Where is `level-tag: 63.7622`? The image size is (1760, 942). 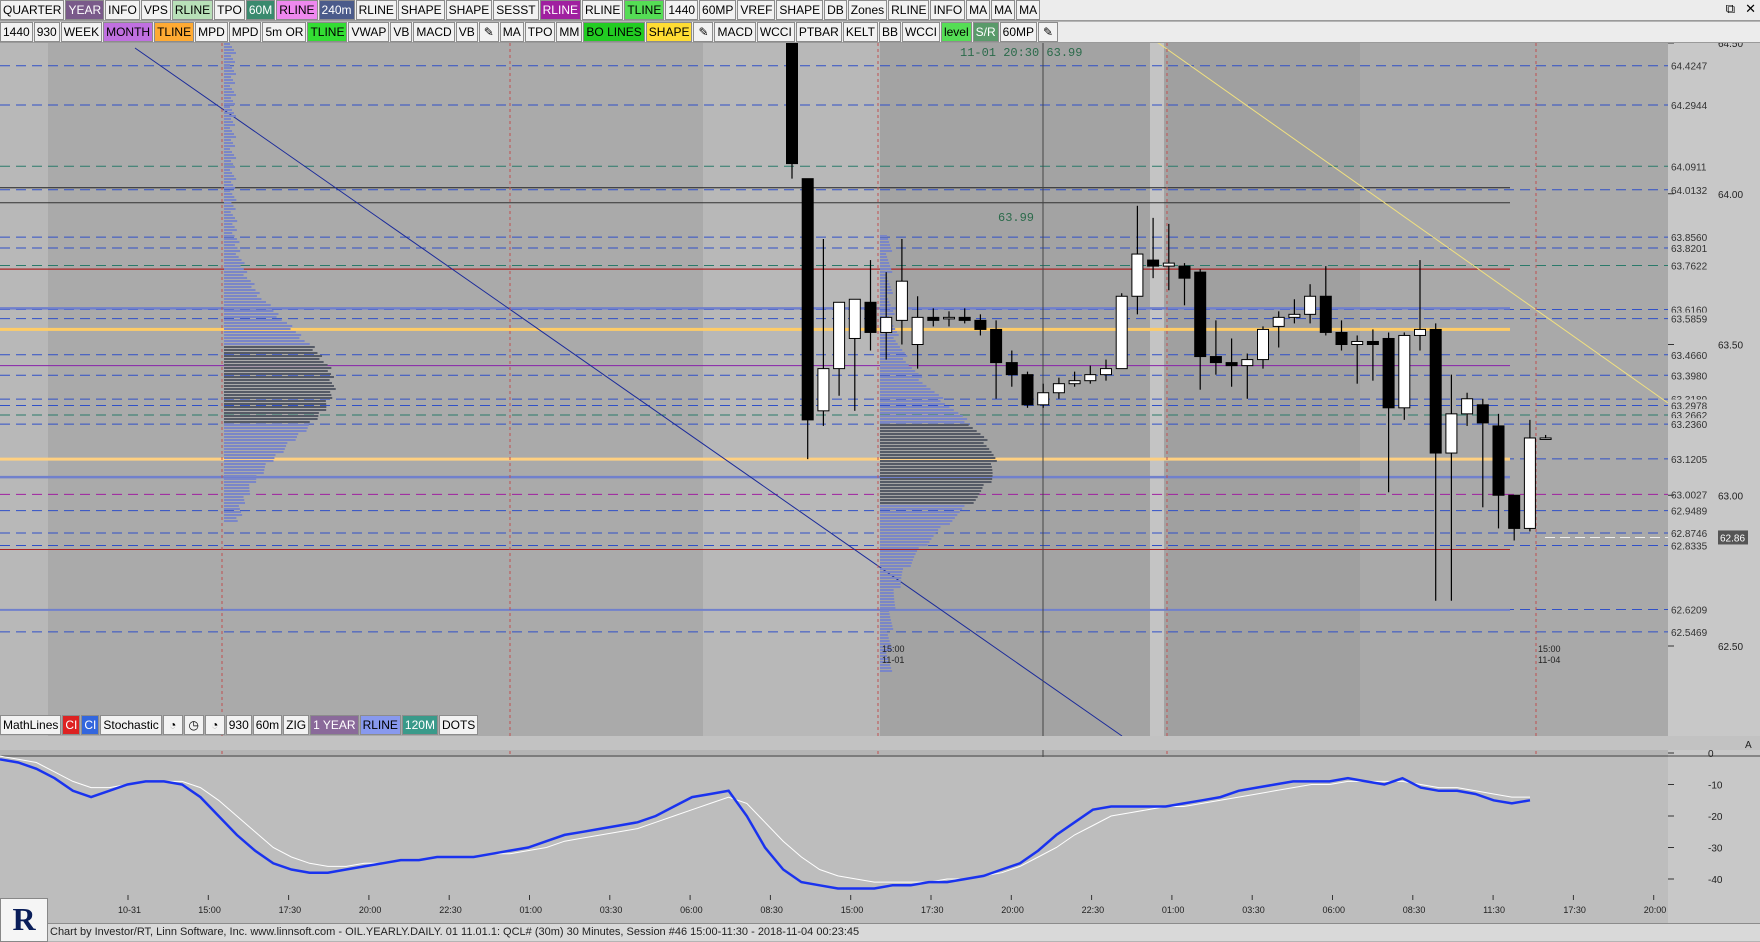
level-tag: 63.7622 is located at coordinates (1689, 266).